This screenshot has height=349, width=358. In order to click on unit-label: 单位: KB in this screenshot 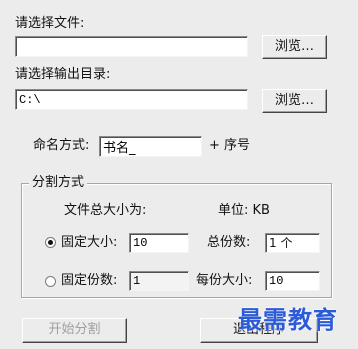, I will do `click(244, 210)`.